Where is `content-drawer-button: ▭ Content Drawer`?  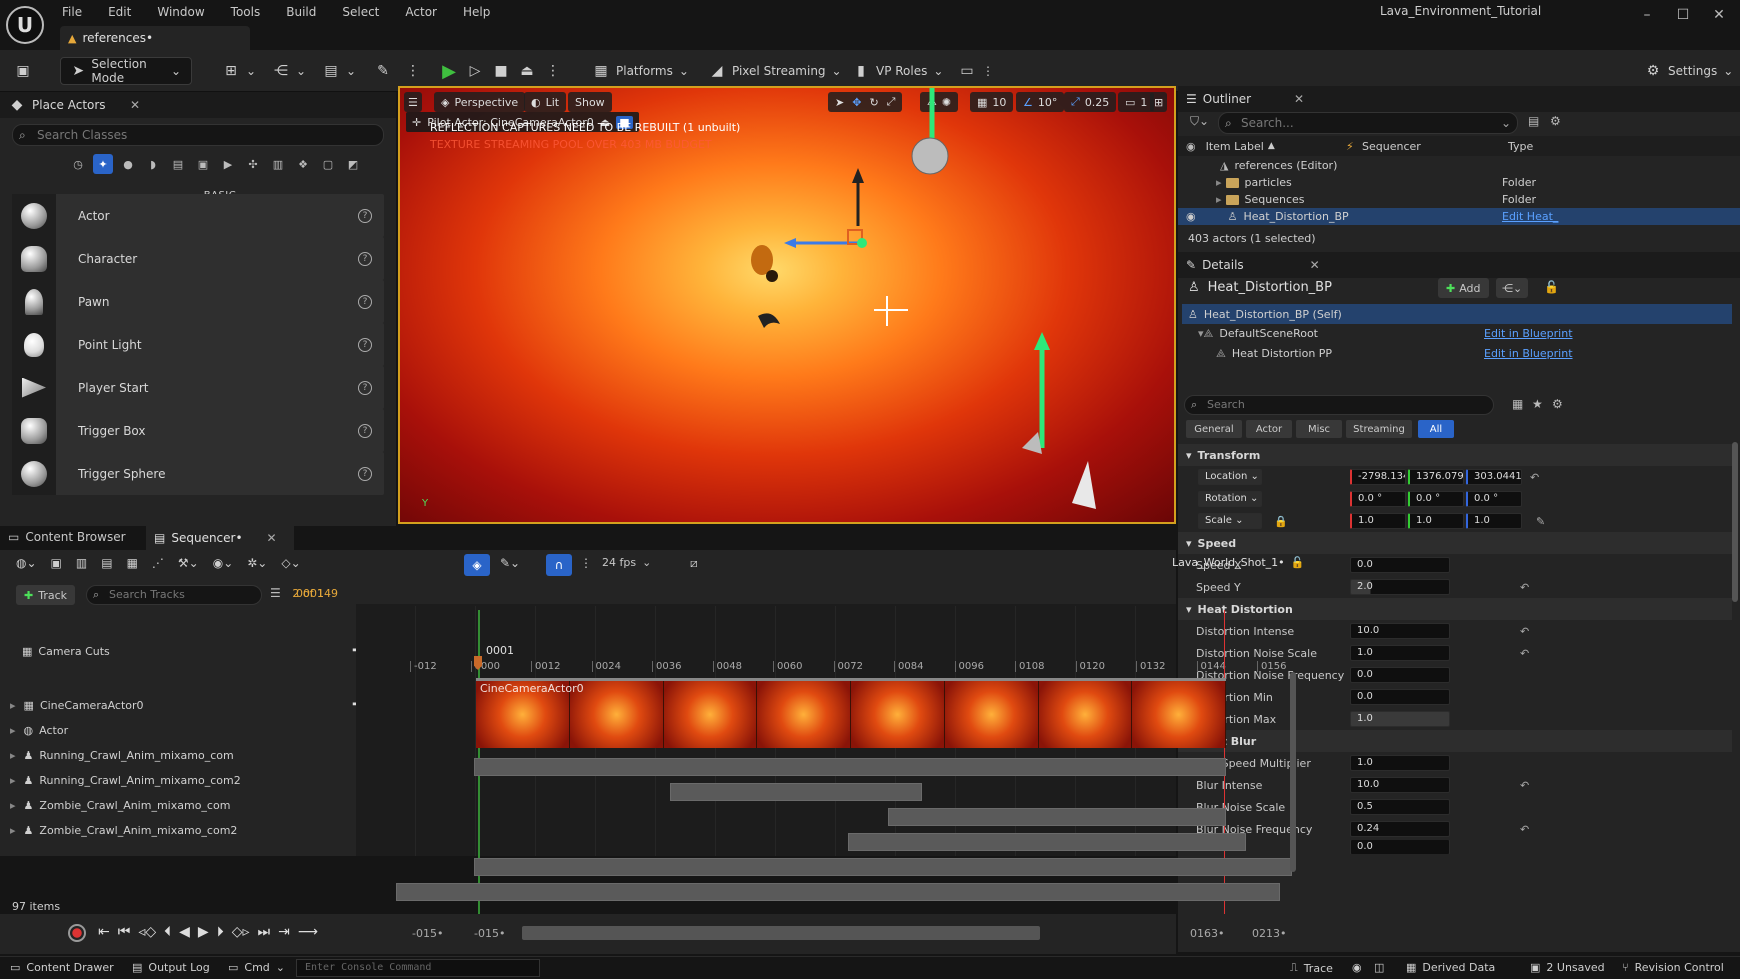
content-drawer-button: ▭ Content Drawer is located at coordinates (62, 967).